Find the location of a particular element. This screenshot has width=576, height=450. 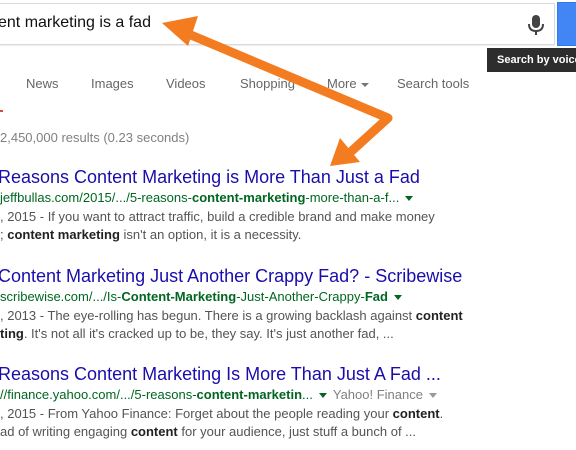

active-tab-indicator is located at coordinates (1, 111).